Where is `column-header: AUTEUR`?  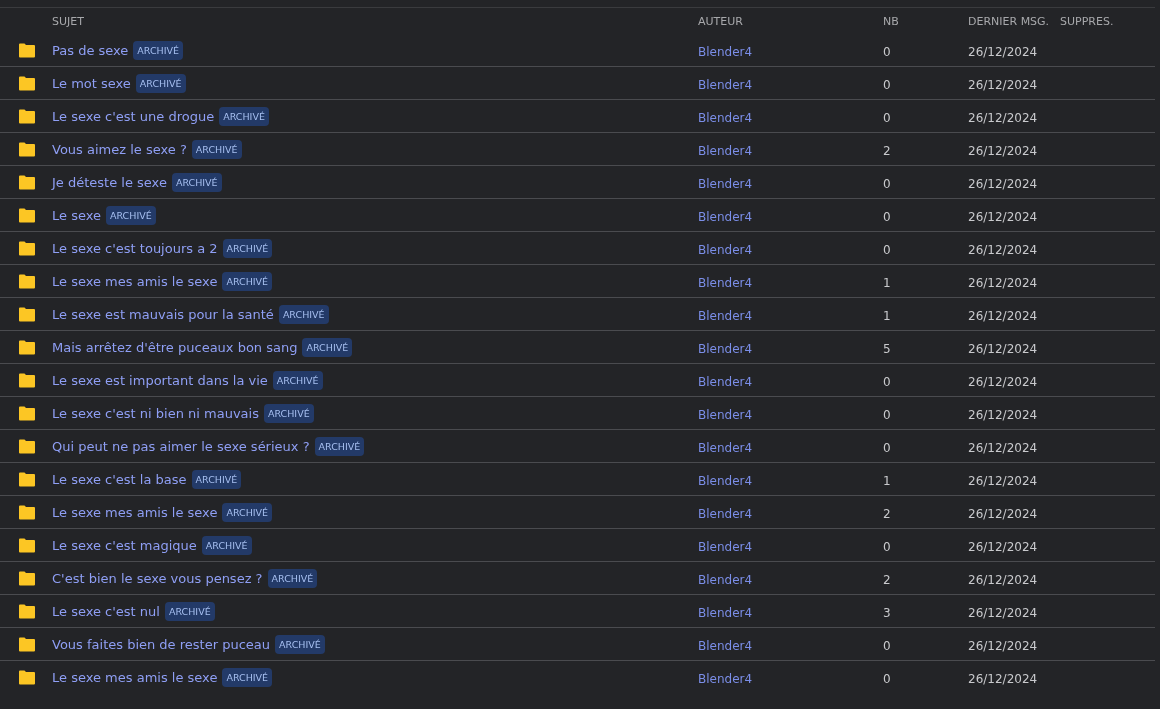
column-header: AUTEUR is located at coordinates (721, 21).